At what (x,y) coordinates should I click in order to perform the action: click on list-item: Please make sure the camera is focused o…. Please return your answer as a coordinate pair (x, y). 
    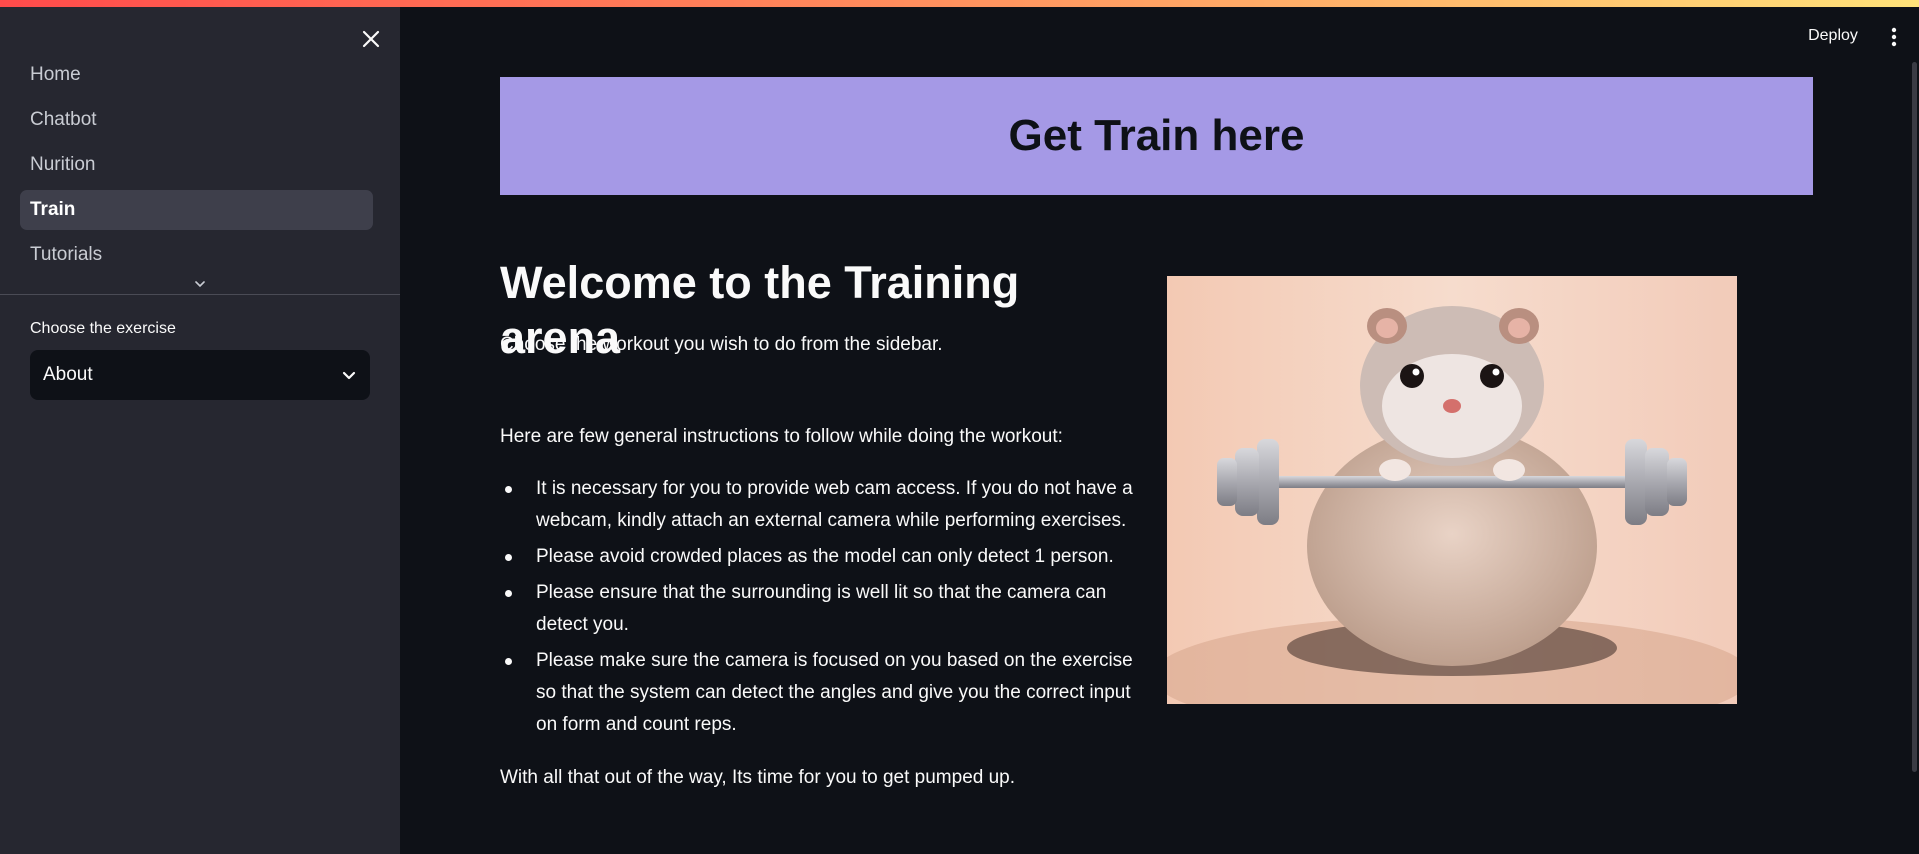
    Looking at the image, I should click on (820, 693).